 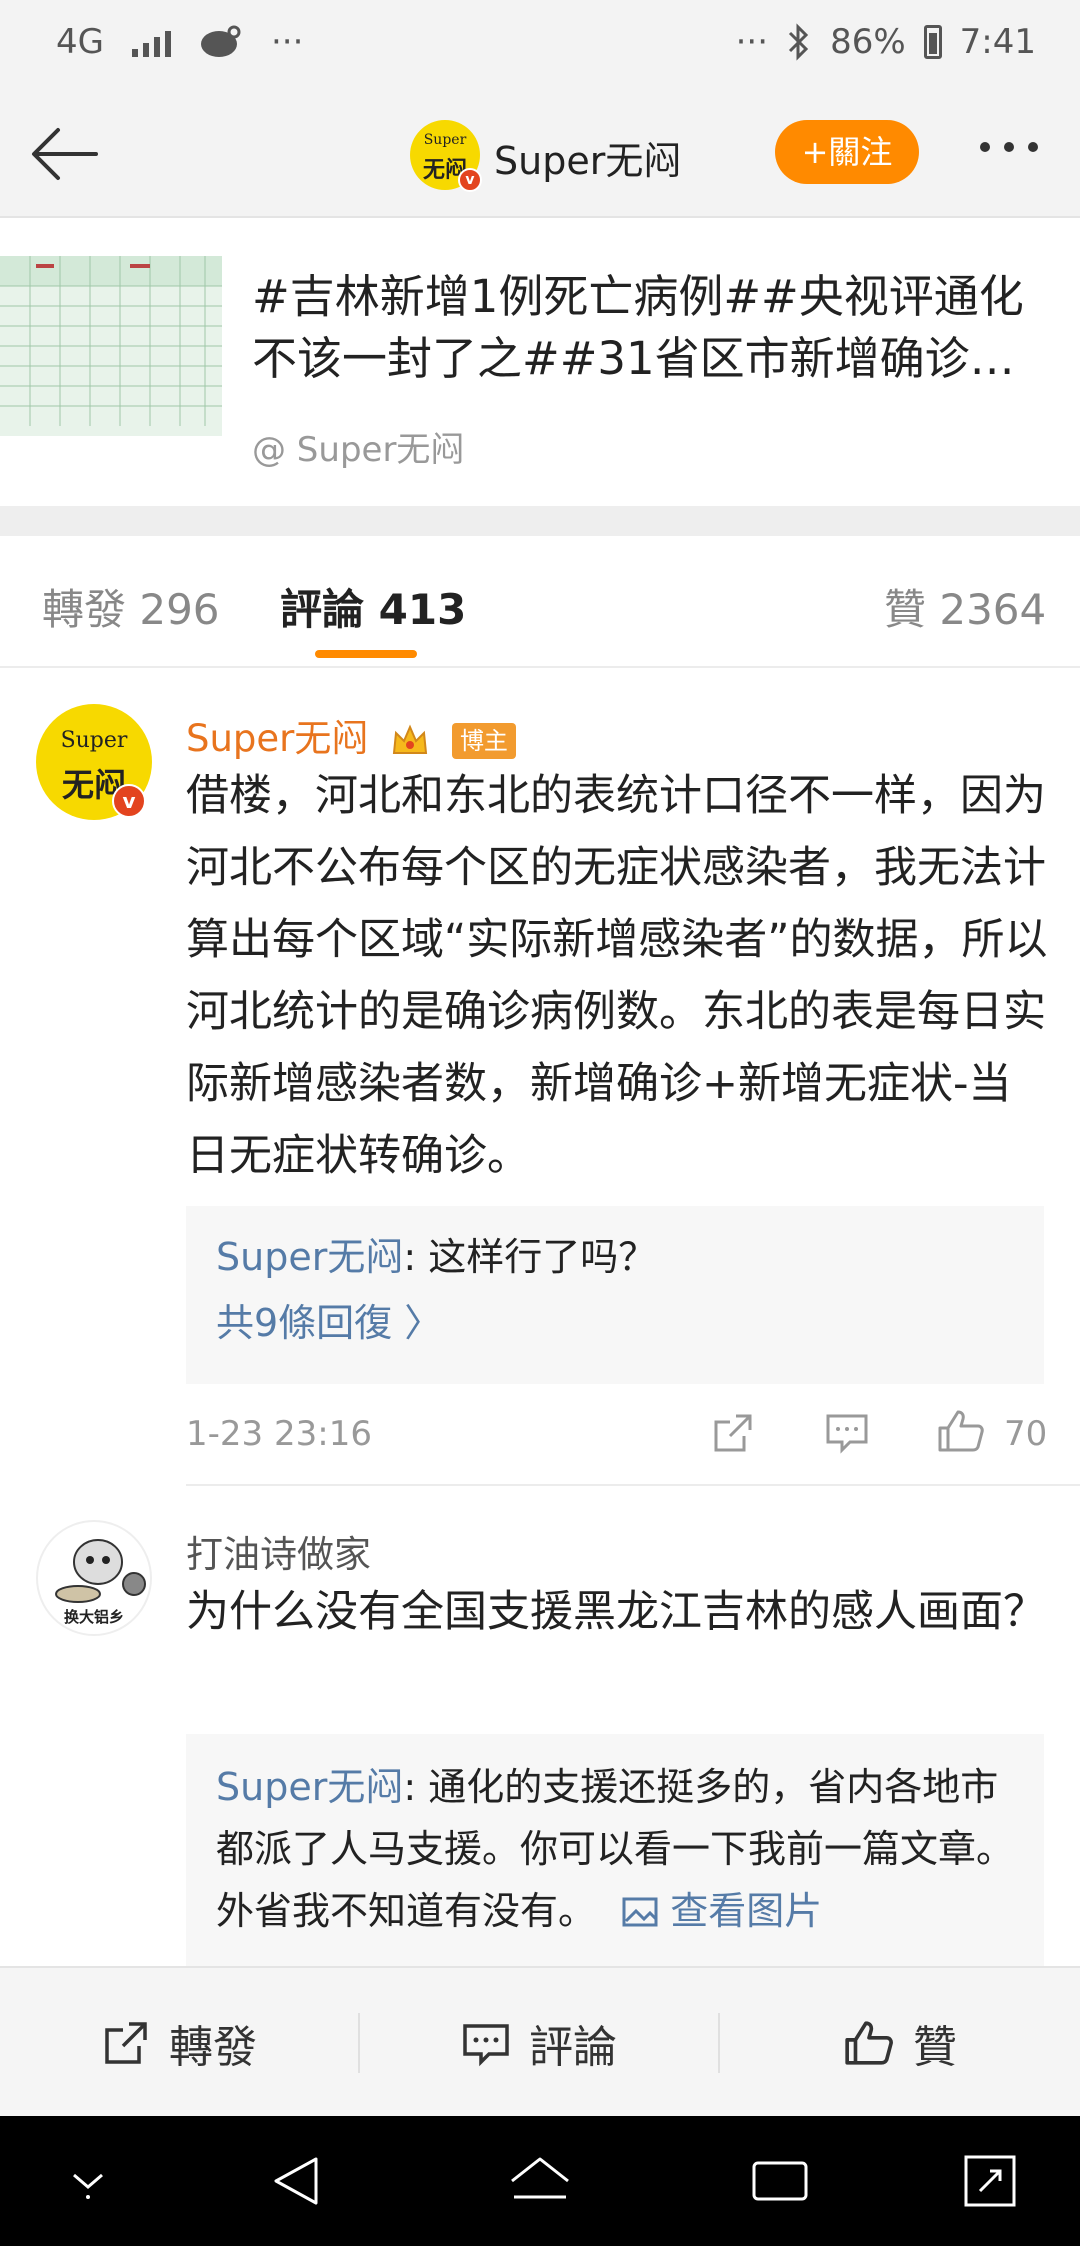 I want to click on nav-recents-icon, so click(x=780, y=2181).